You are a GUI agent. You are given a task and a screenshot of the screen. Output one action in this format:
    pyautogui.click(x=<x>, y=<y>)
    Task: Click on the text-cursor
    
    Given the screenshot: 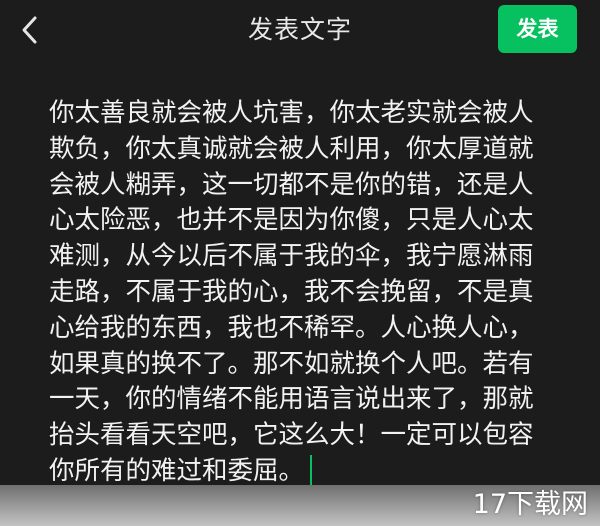 What is the action you would take?
    pyautogui.click(x=311, y=469)
    